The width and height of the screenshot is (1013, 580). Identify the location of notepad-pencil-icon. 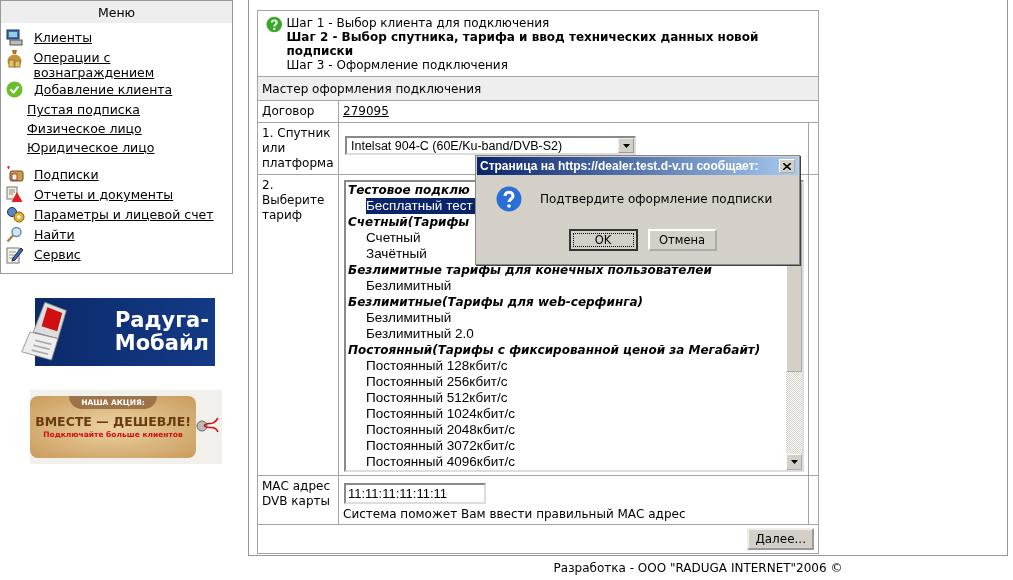
(14, 255).